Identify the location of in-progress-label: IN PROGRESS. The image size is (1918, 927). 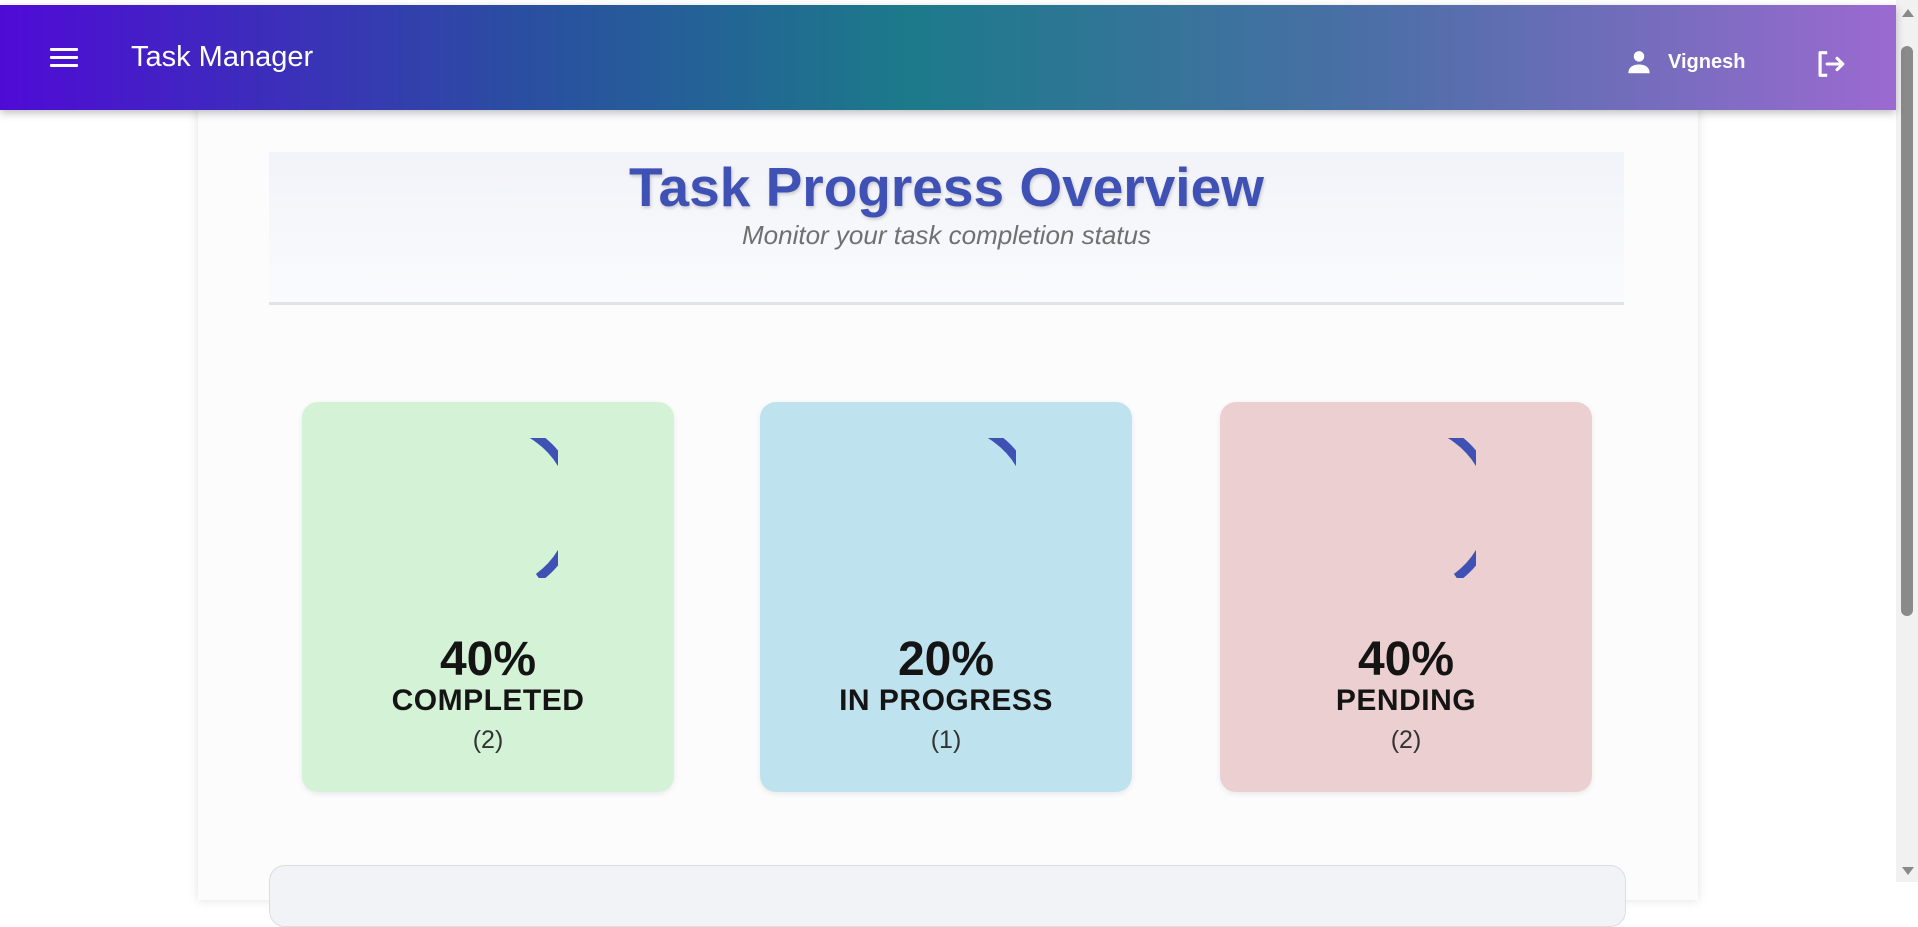
(946, 700).